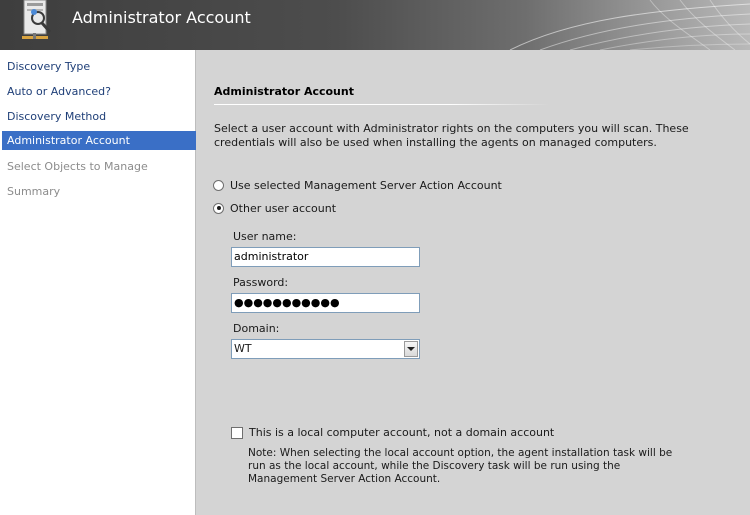 The height and width of the screenshot is (515, 750). I want to click on section-divider, so click(382, 104).